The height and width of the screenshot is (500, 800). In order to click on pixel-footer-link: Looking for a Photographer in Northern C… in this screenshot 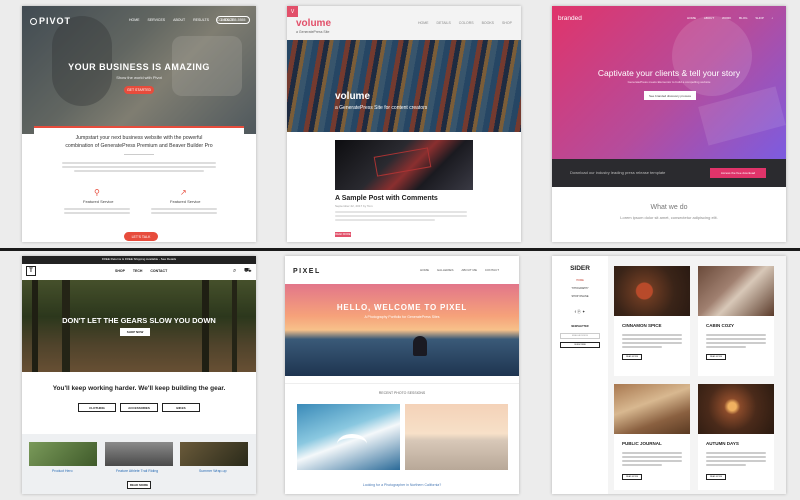, I will do `click(402, 485)`.